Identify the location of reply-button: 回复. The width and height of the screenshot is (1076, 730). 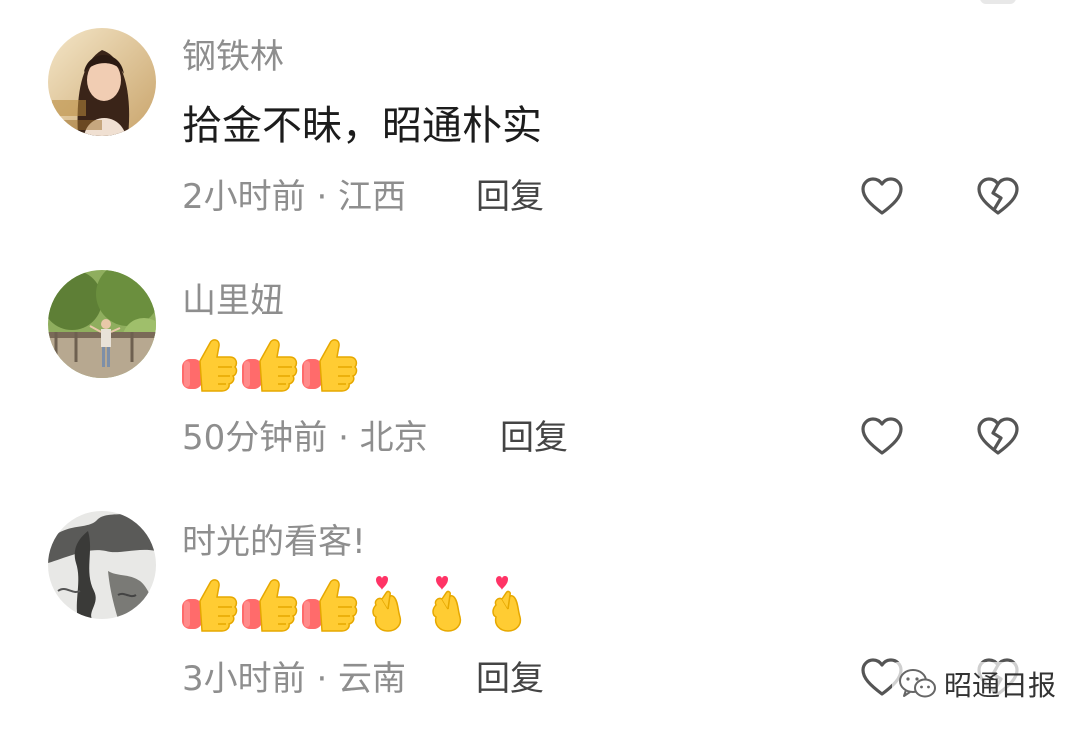
(510, 679).